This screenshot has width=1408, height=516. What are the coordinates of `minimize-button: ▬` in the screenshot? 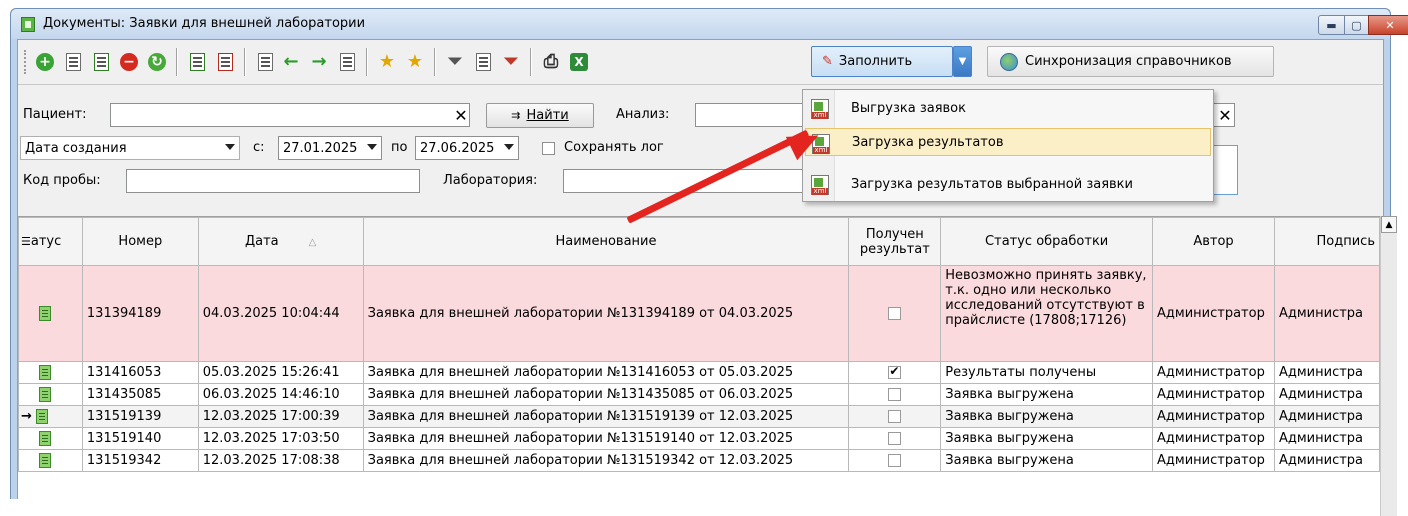 It's located at (1331, 25).